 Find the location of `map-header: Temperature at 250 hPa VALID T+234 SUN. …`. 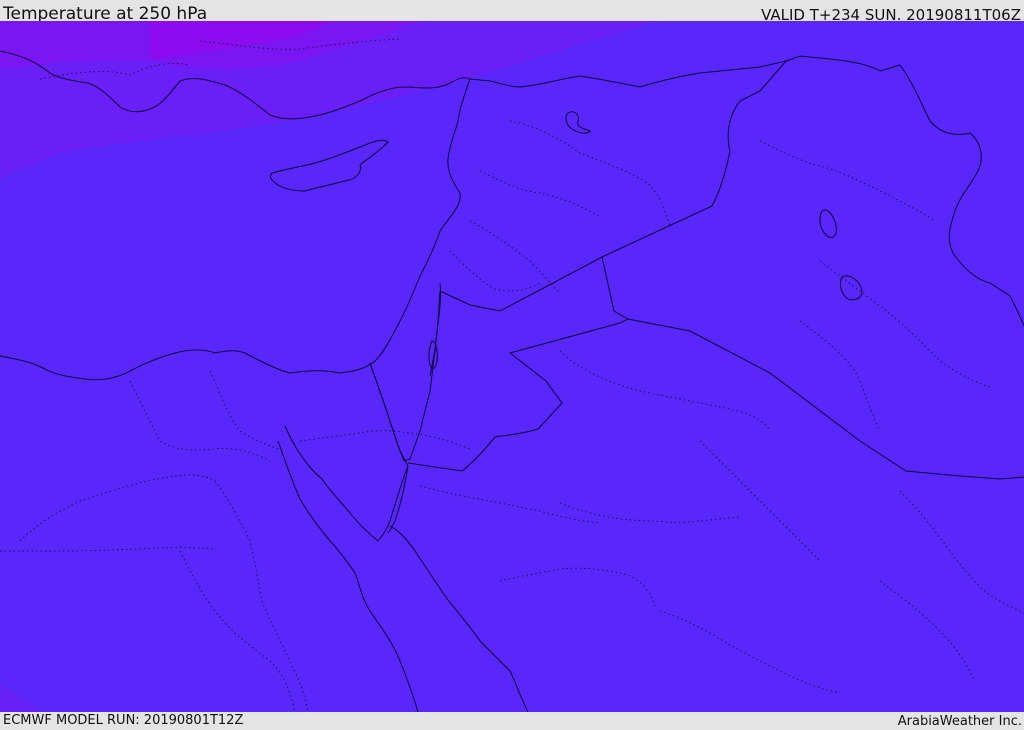

map-header: Temperature at 250 hPa VALID T+234 SUN. … is located at coordinates (512, 12).